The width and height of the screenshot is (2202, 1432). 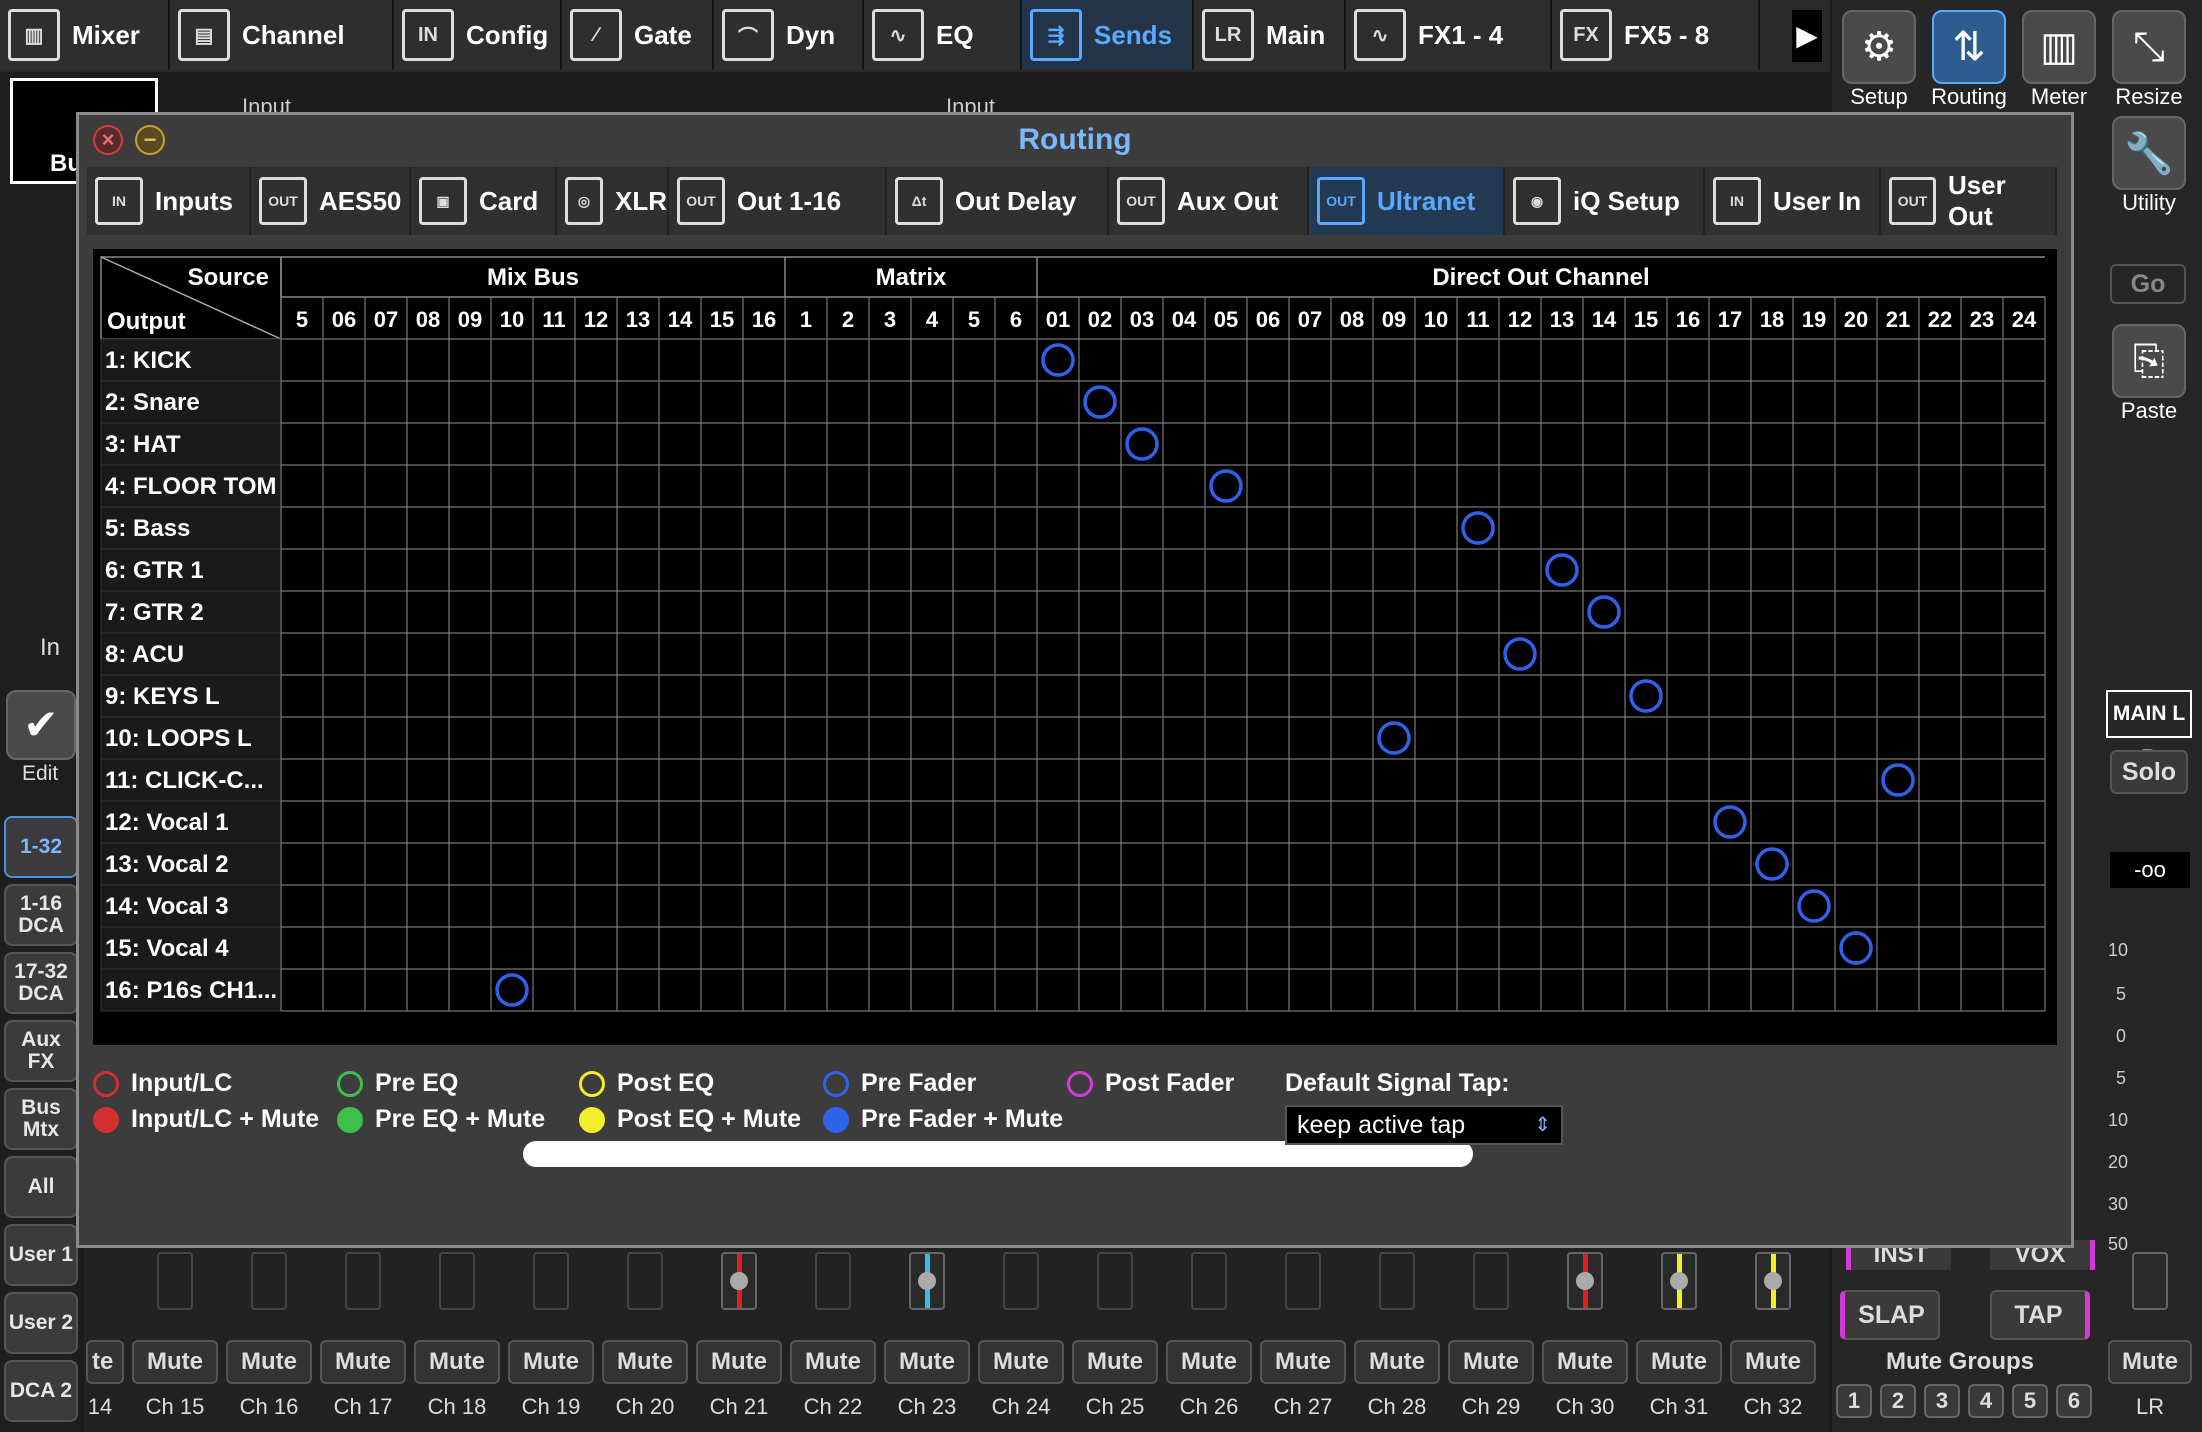 What do you see at coordinates (1942, 1401) in the screenshot?
I see `mute-group-button: 3` at bounding box center [1942, 1401].